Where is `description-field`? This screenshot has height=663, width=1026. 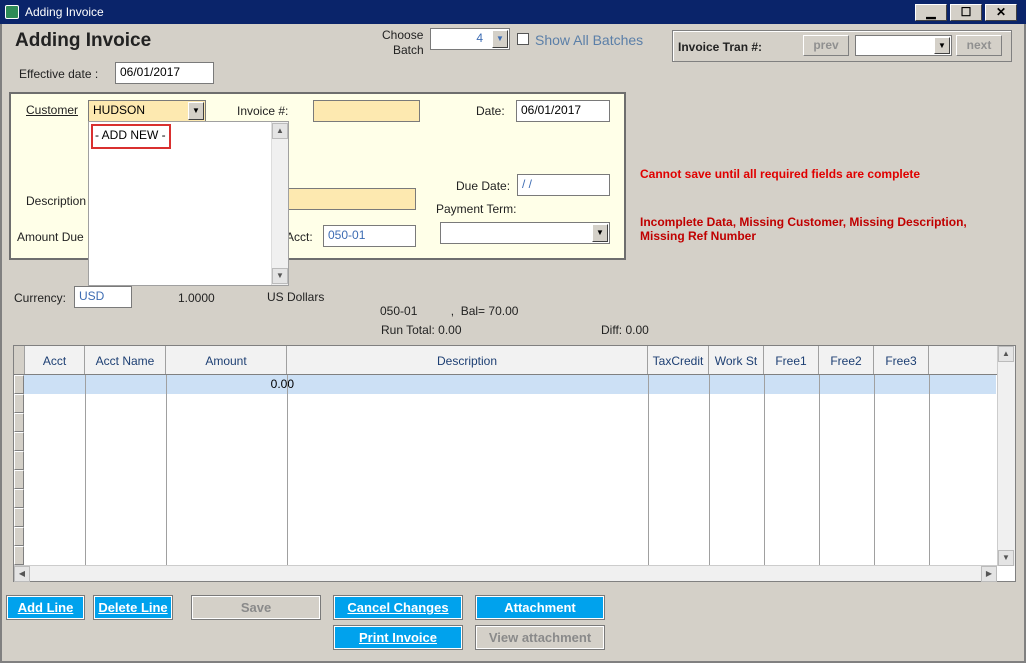
description-field is located at coordinates (349, 199).